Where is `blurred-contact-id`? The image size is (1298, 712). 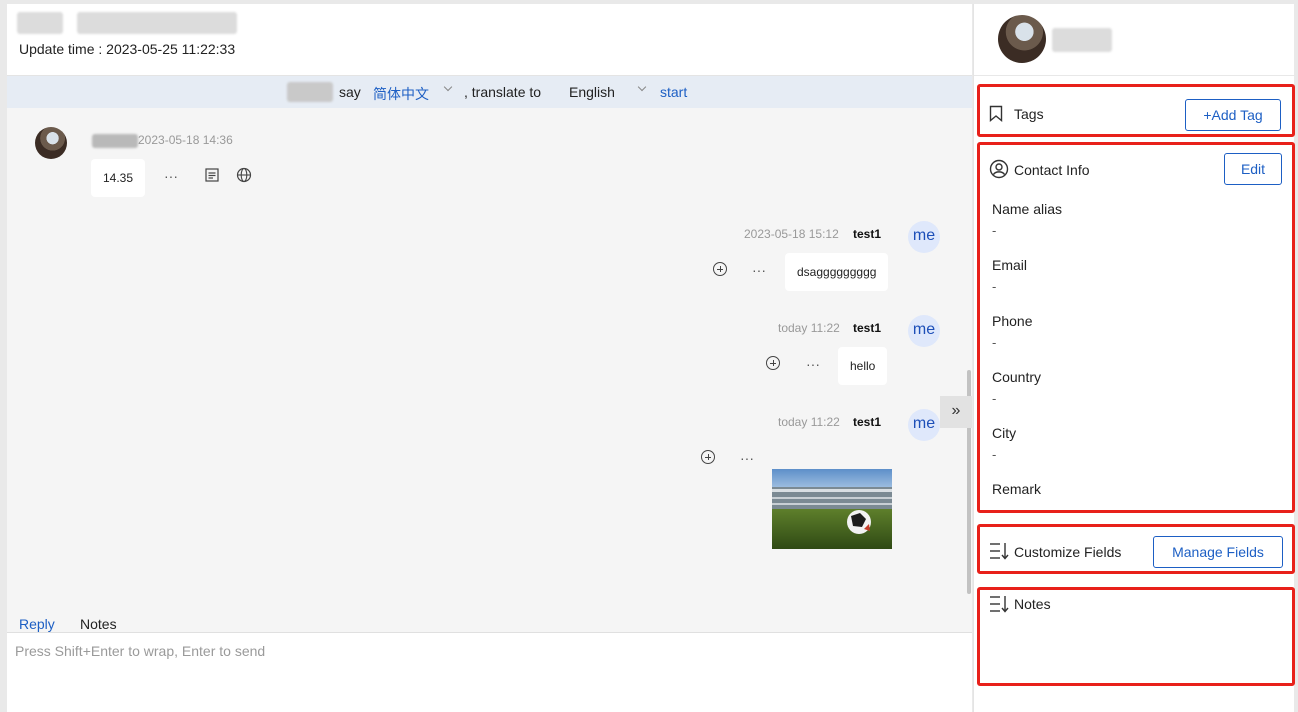
blurred-contact-id is located at coordinates (157, 23).